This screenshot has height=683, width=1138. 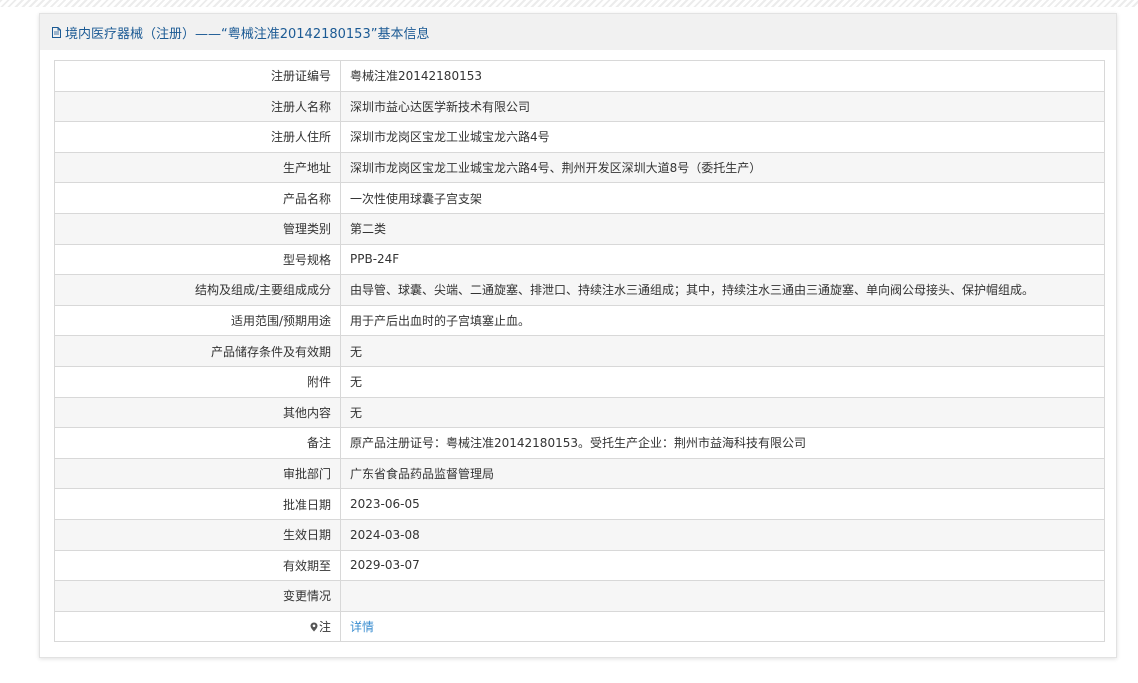 What do you see at coordinates (197, 443) in the screenshot?
I see `field-label: 备注` at bounding box center [197, 443].